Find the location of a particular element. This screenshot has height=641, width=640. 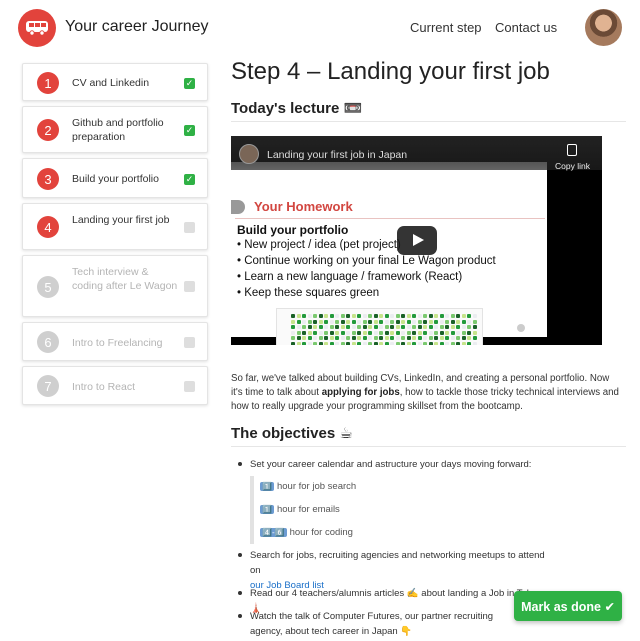

user-avatar is located at coordinates (603, 27).